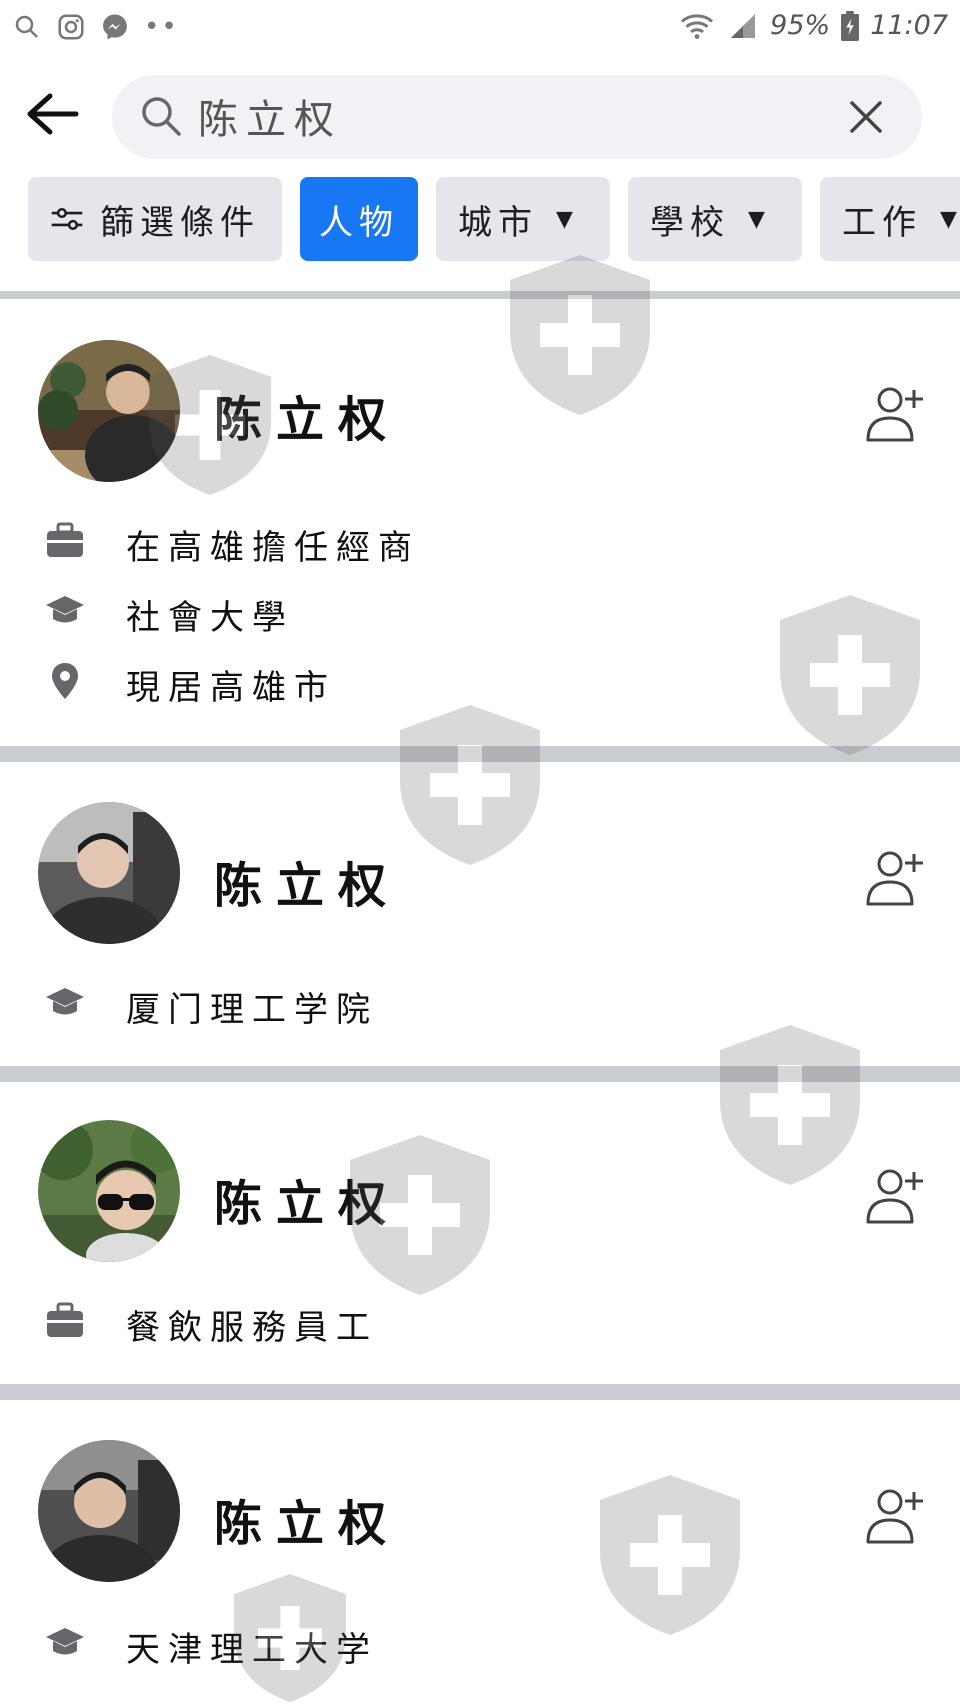 The height and width of the screenshot is (1706, 960). I want to click on battery-percent: 95%, so click(800, 25).